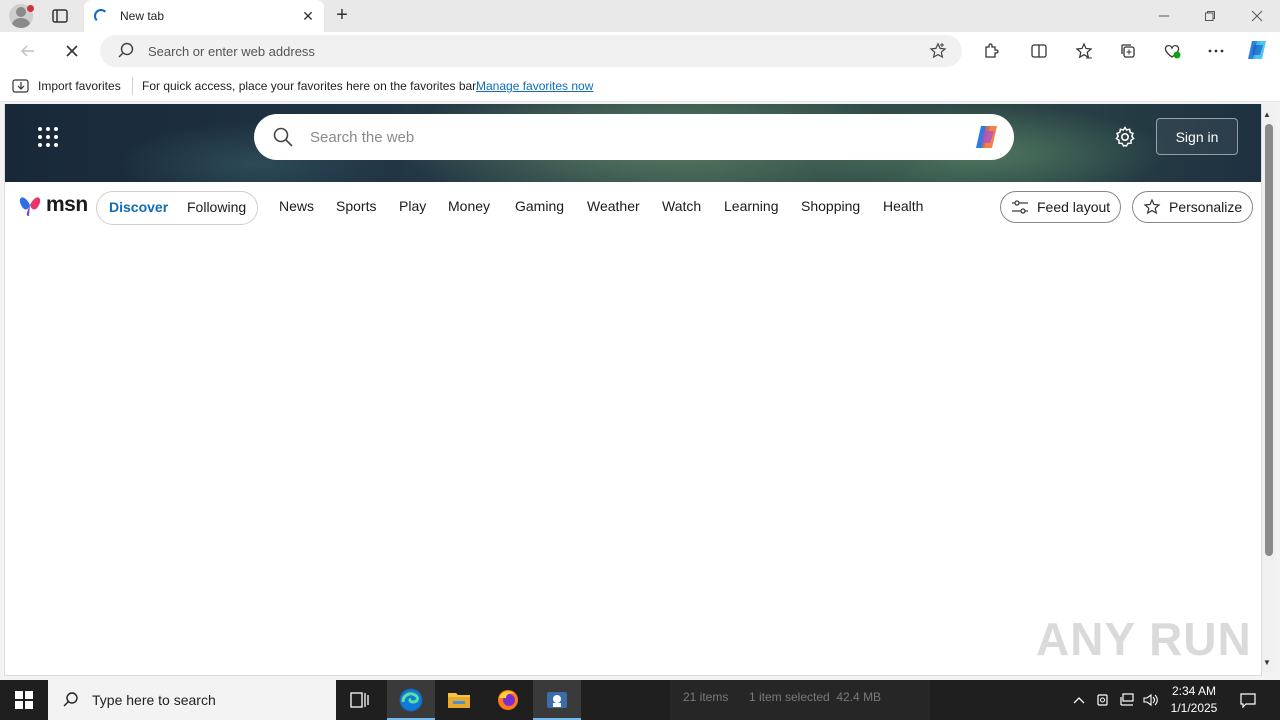 The image size is (1280, 720). I want to click on msn-butterfly-icon, so click(30, 206).